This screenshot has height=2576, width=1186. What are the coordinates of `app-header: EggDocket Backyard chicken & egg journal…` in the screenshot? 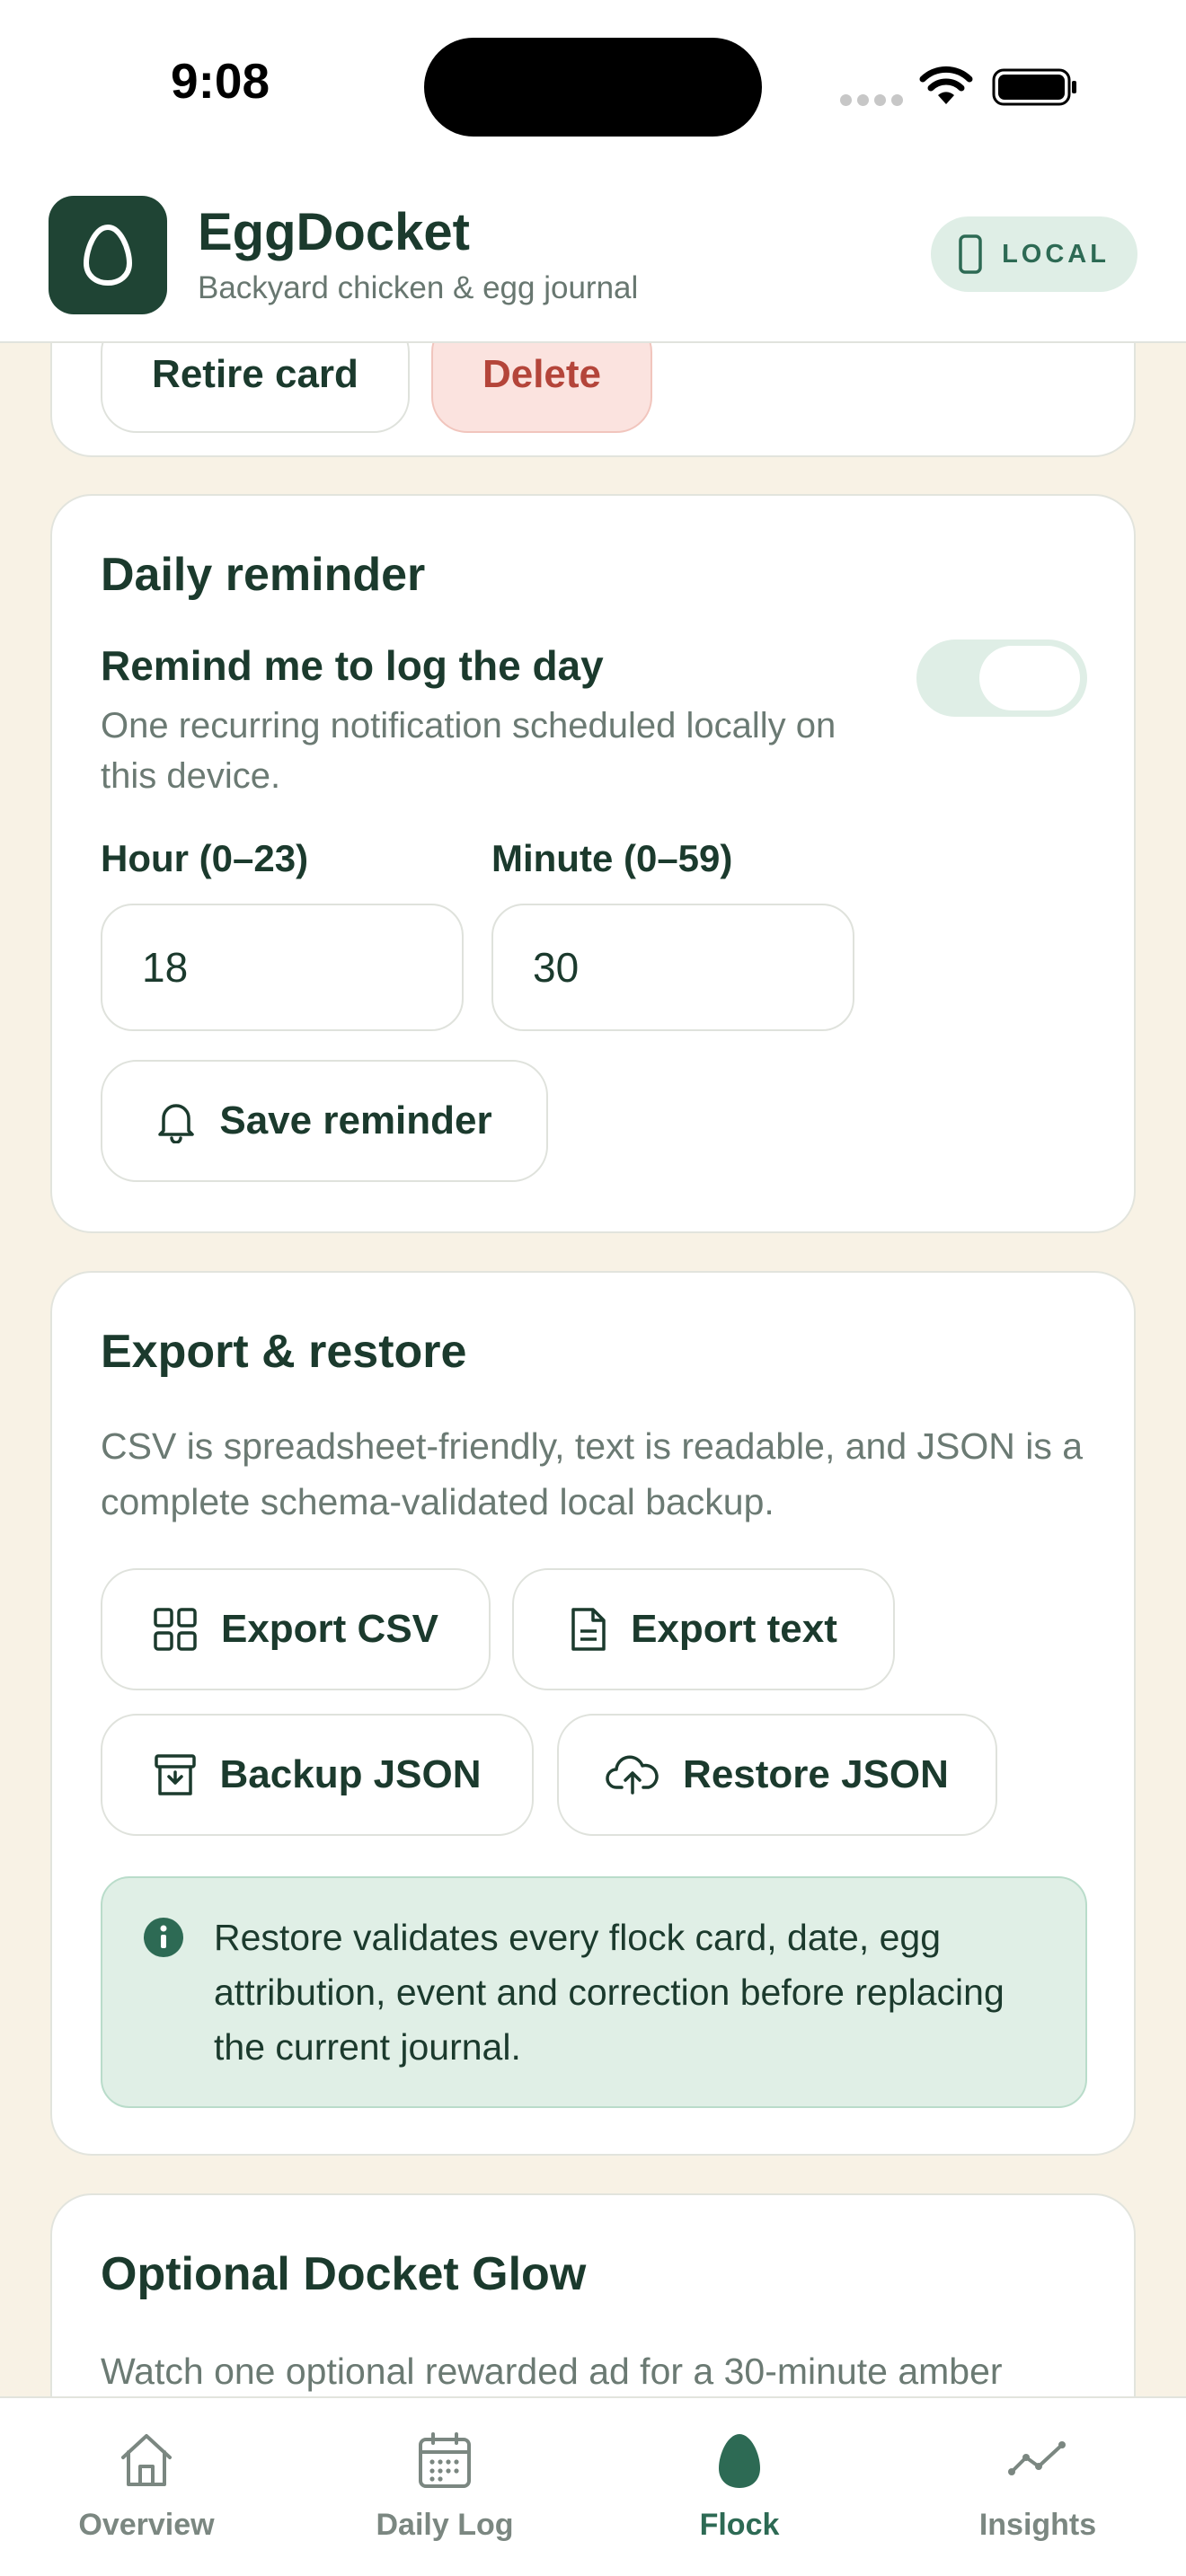 It's located at (593, 259).